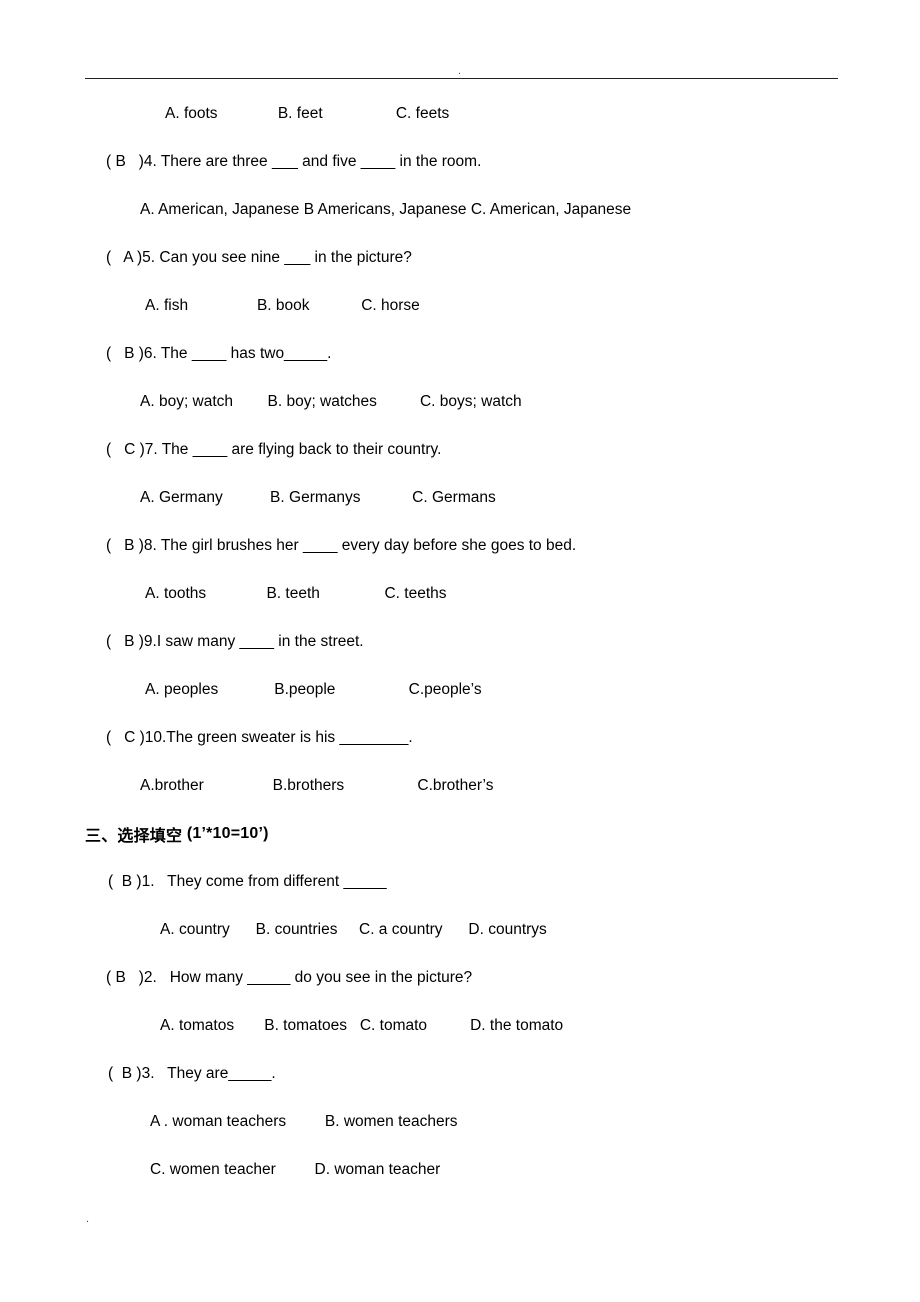 This screenshot has height=1302, width=920. I want to click on question-5-options: A. fish B. book C. horse, so click(282, 306).